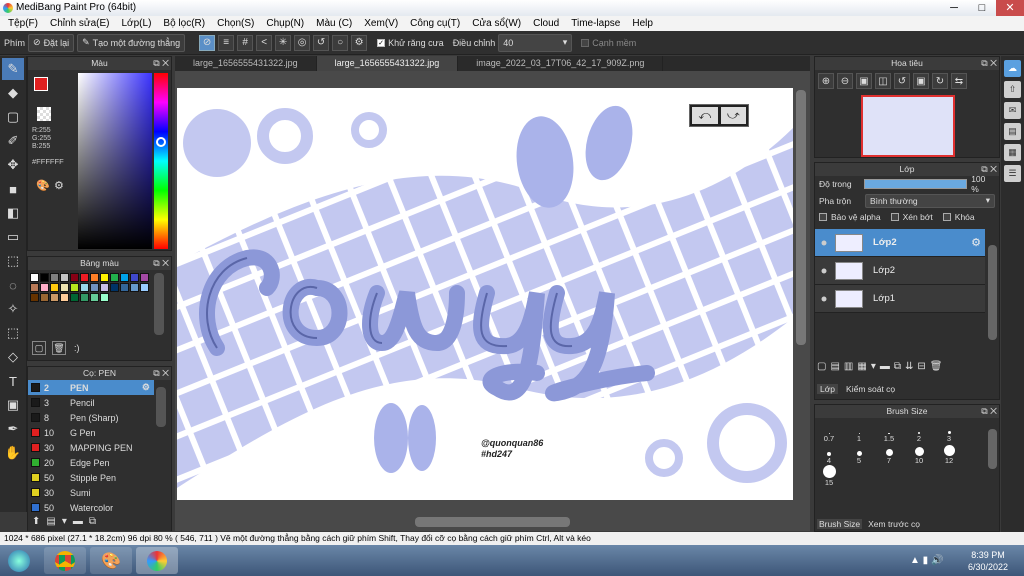 Image resolution: width=1024 pixels, height=576 pixels. Describe the element at coordinates (91, 417) in the screenshot. I see `brush-item: 8 Pen (Sharp)` at that location.